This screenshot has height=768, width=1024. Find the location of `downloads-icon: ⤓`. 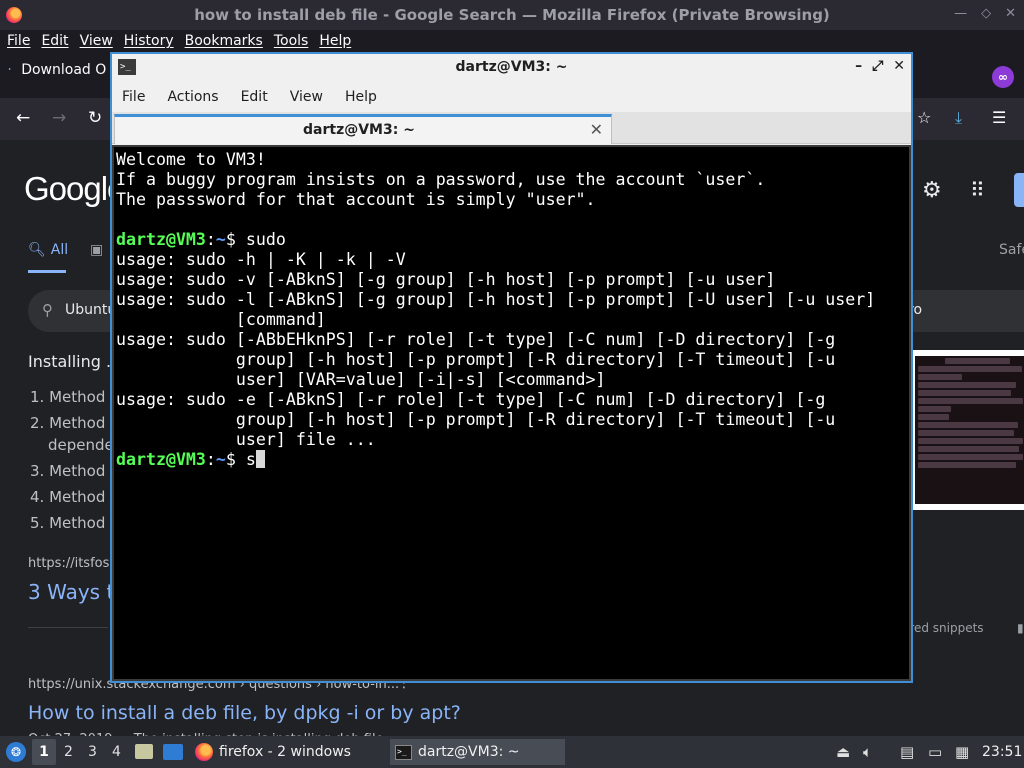

downloads-icon: ⤓ is located at coordinates (958, 118).